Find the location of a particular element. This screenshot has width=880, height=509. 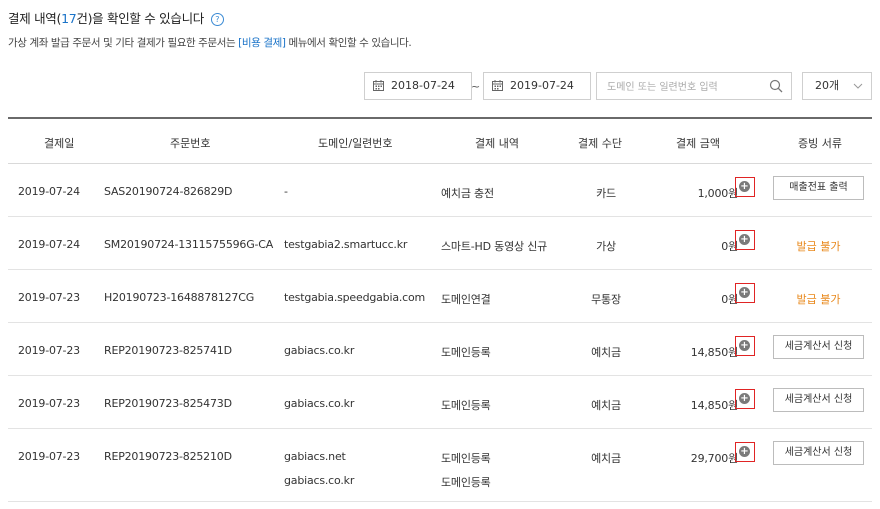

row-order-number: REP20190723-825210D is located at coordinates (168, 456).